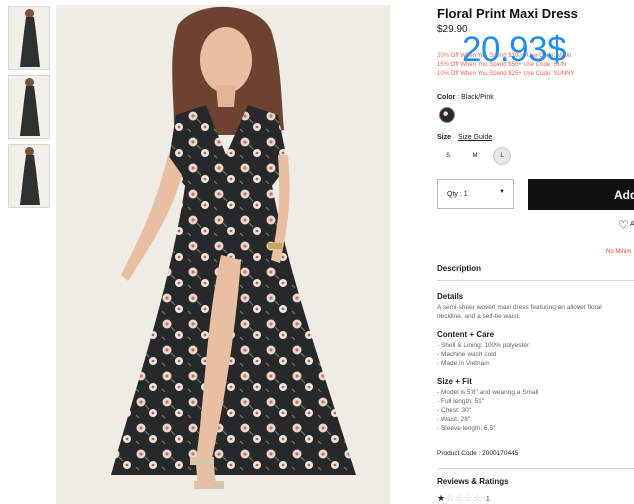 This screenshot has height=504, width=634. What do you see at coordinates (459, 268) in the screenshot?
I see `description-heading: Description` at bounding box center [459, 268].